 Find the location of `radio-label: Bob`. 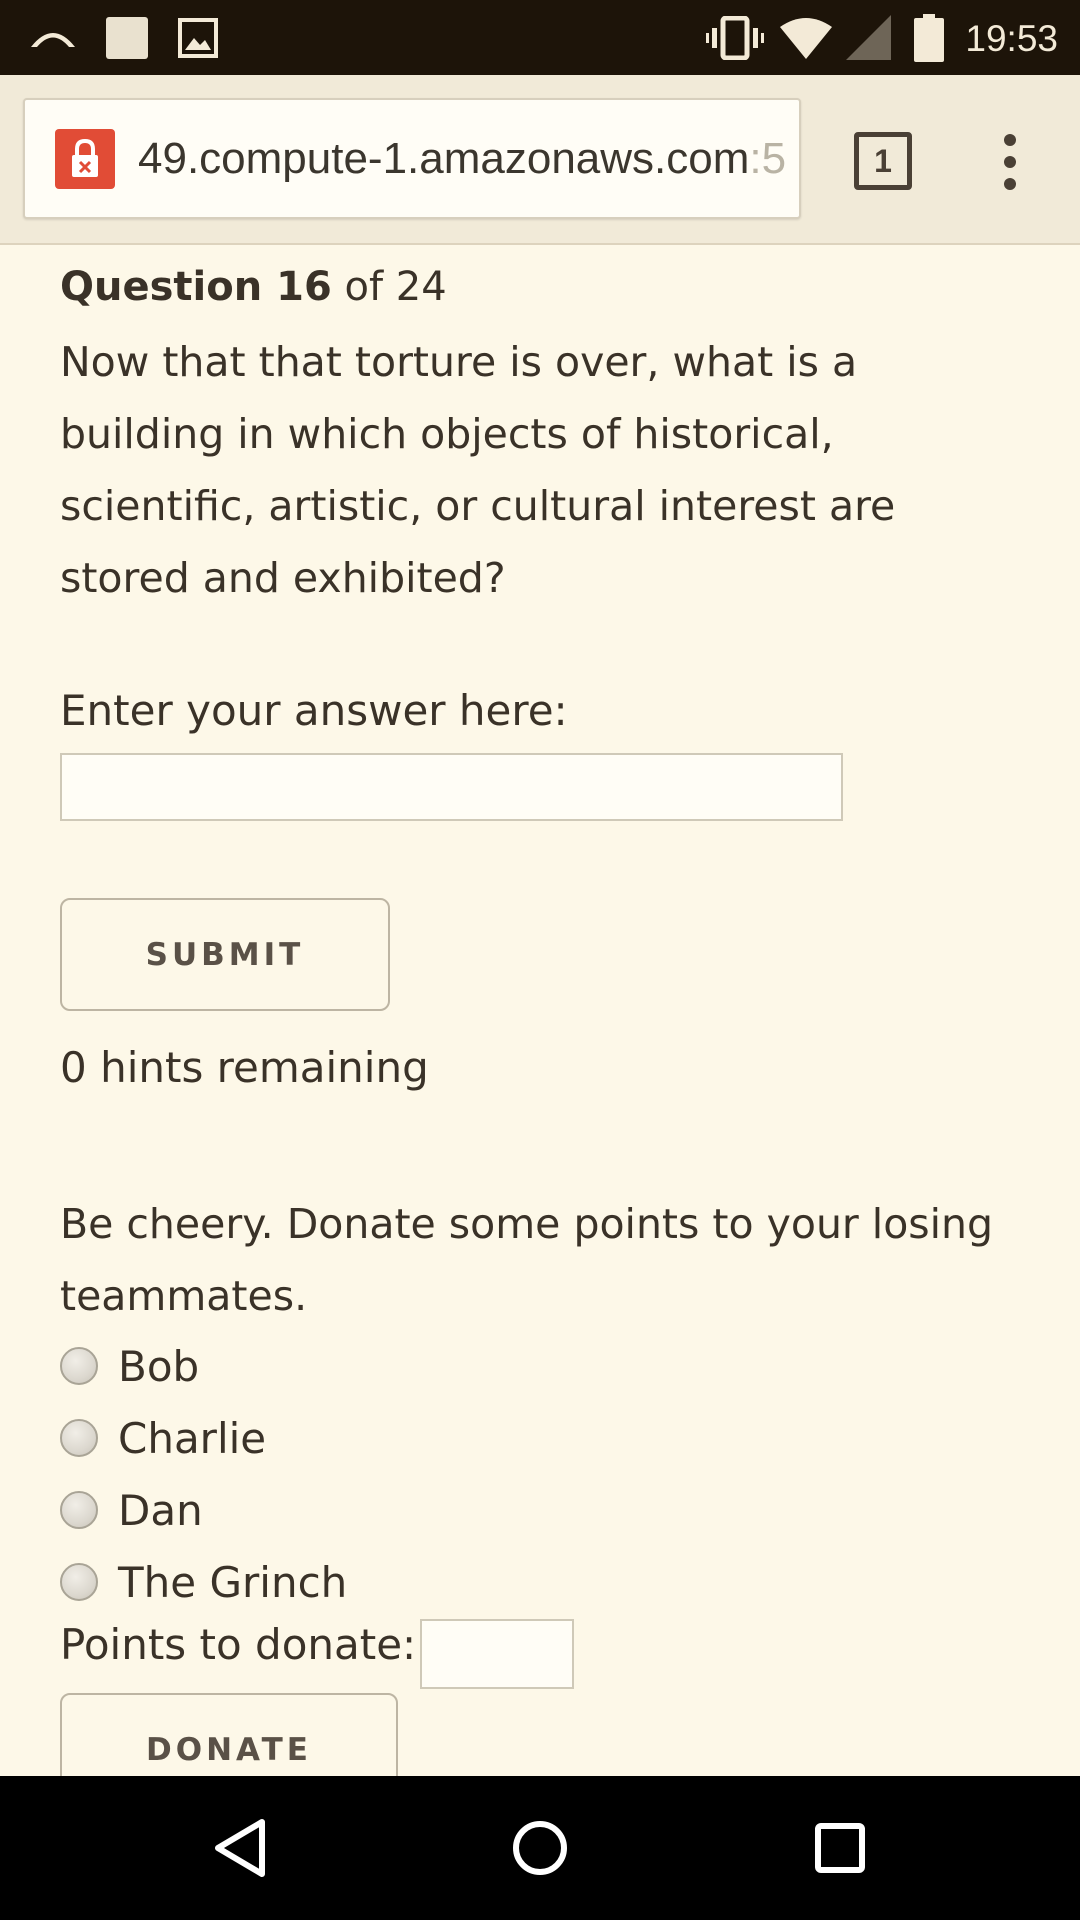

radio-label: Bob is located at coordinates (159, 1366).